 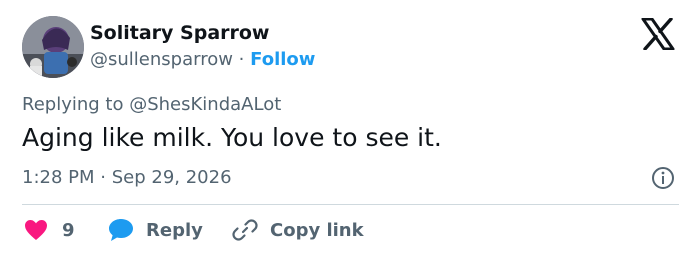 What do you see at coordinates (232, 137) in the screenshot?
I see `tweet-text: Aging like milk. You love to see it.` at bounding box center [232, 137].